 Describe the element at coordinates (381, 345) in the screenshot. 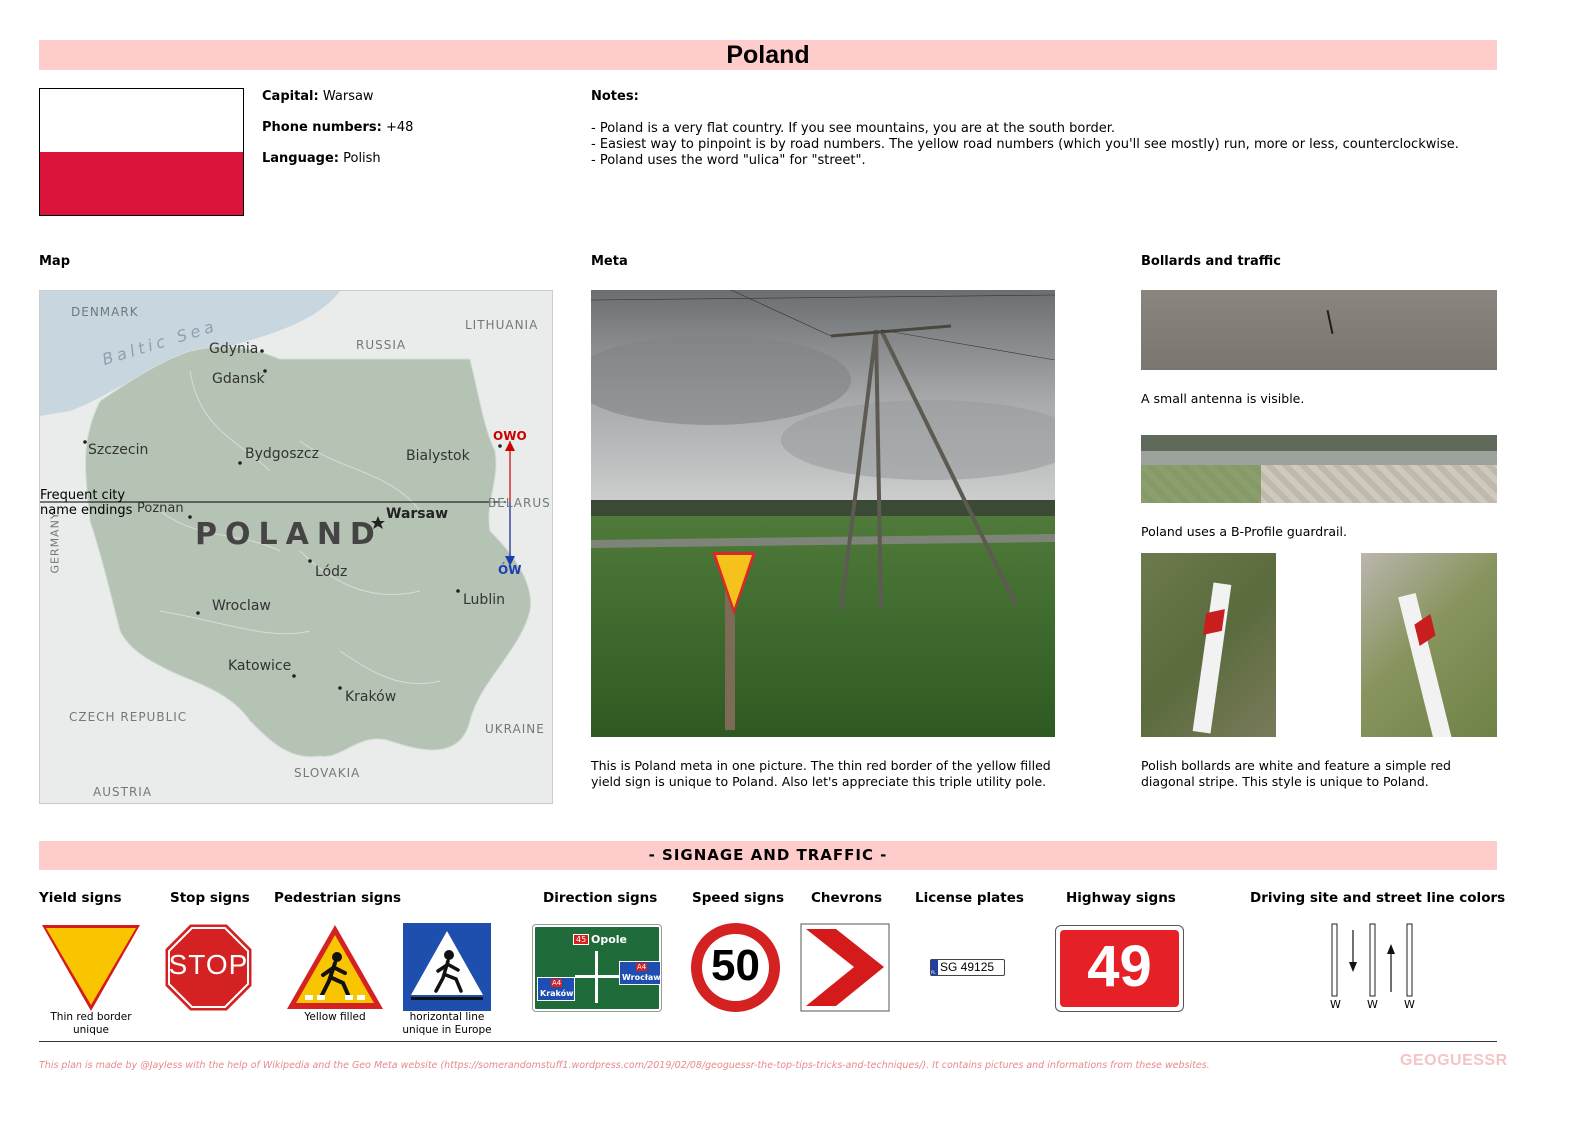

I see `country-label-russia: RUSSIA` at that location.